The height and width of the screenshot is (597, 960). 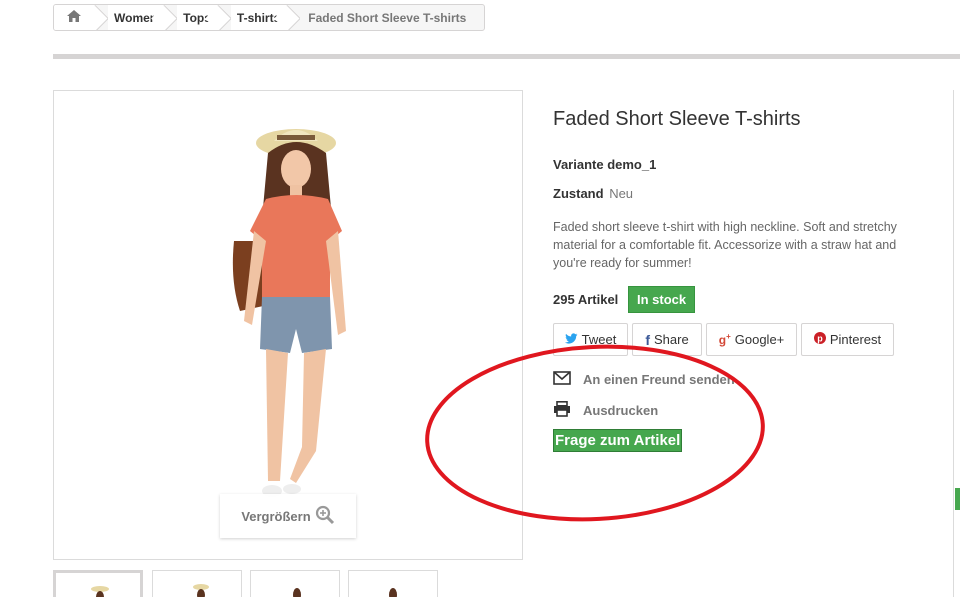 I want to click on print-link: Ausdrucken, so click(x=605, y=410).